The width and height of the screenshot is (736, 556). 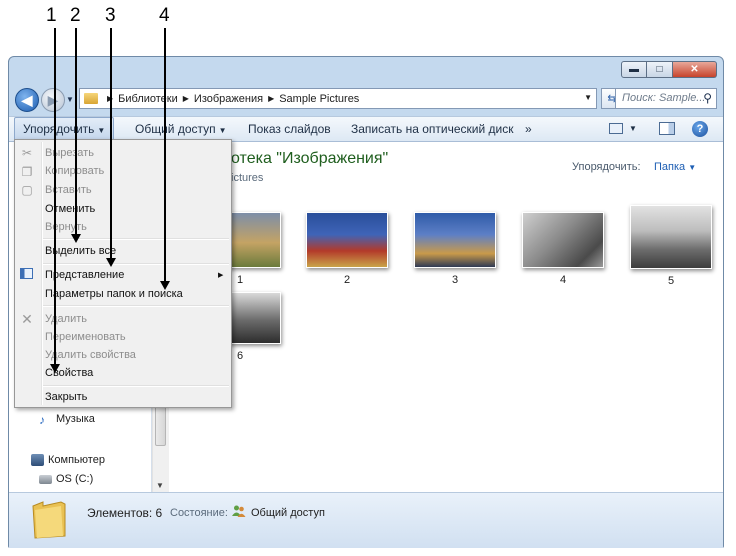 What do you see at coordinates (27, 319) in the screenshot?
I see `delete-icon: ✕` at bounding box center [27, 319].